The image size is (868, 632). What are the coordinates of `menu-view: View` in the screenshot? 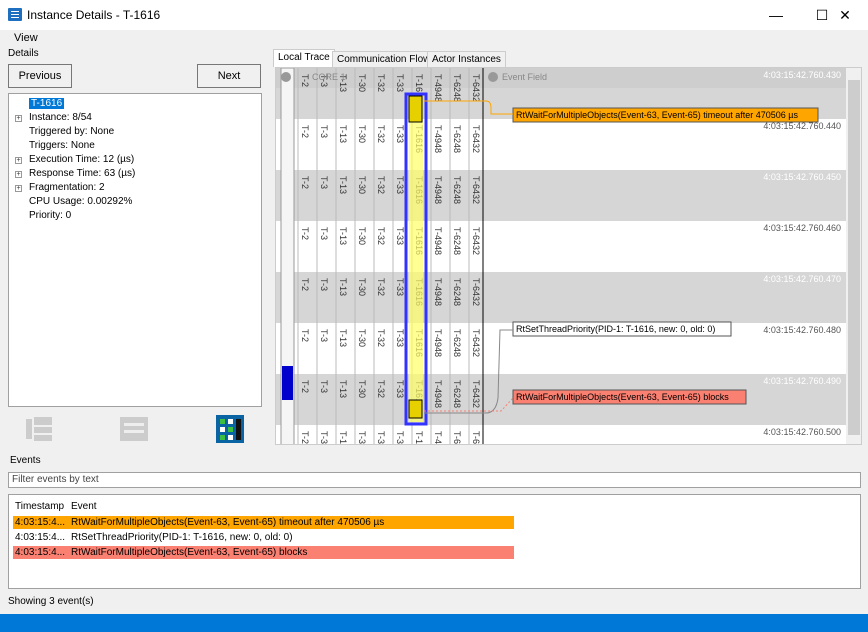 It's located at (26, 38).